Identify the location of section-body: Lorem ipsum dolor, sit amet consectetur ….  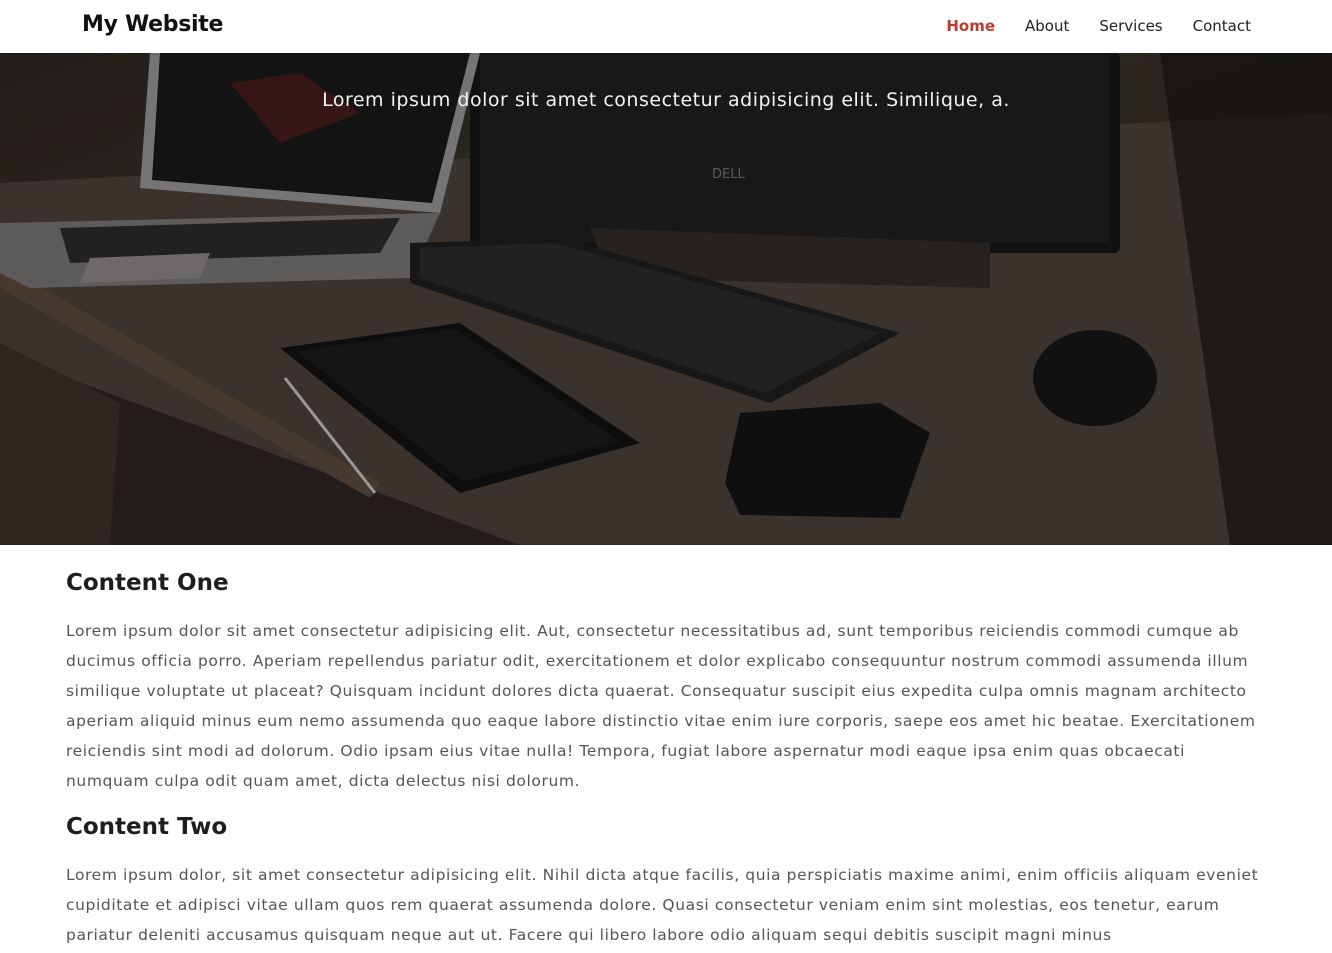
(662, 905).